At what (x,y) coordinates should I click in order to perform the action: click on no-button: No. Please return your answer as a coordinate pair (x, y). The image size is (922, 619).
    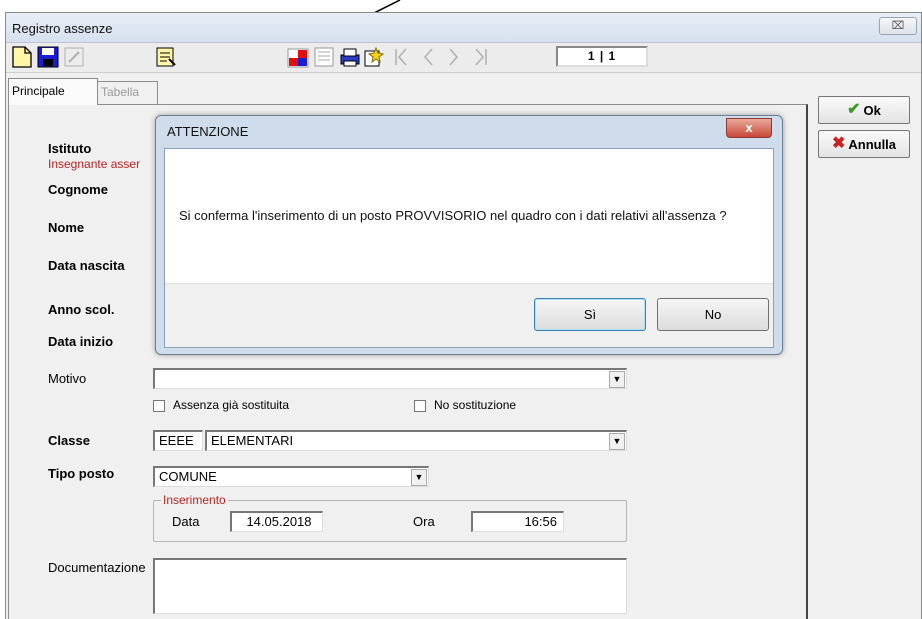
    Looking at the image, I should click on (713, 314).